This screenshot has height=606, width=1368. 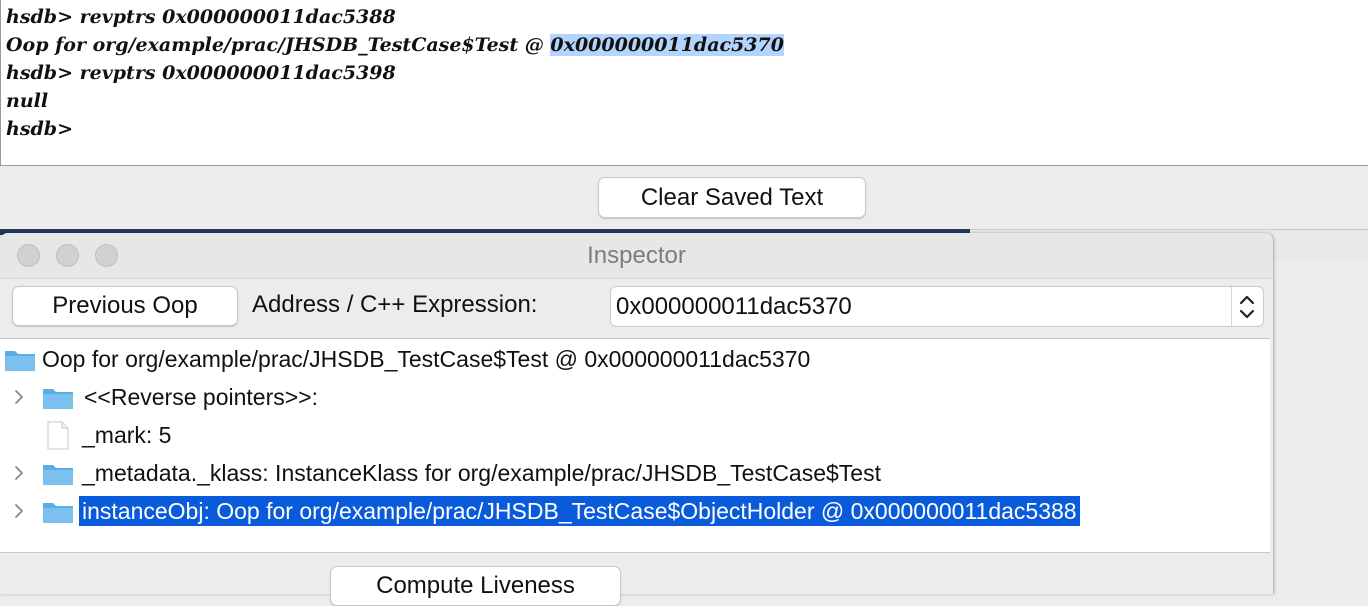 What do you see at coordinates (732, 197) in the screenshot?
I see `clear-saved-text-button: Clear Saved Text` at bounding box center [732, 197].